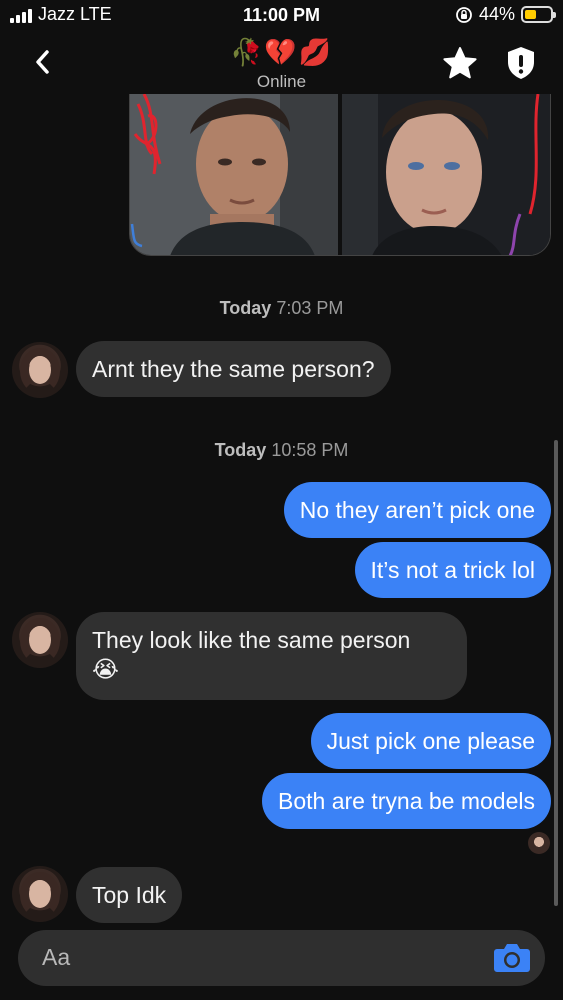  I want to click on incoming-message: Arnt they the same person?, so click(233, 369).